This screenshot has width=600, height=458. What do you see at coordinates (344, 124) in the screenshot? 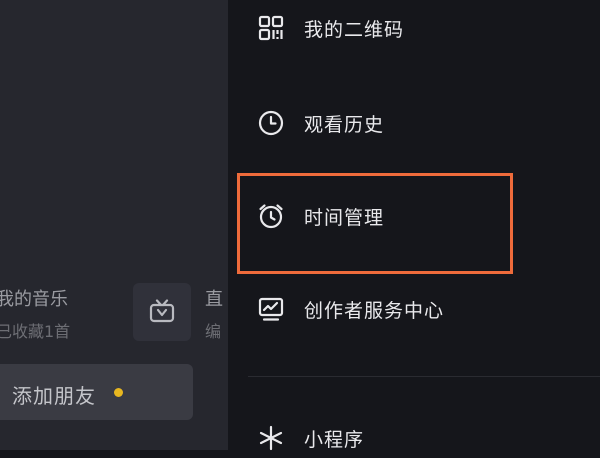
I see `menu-label-watch-history: 观看历史` at bounding box center [344, 124].